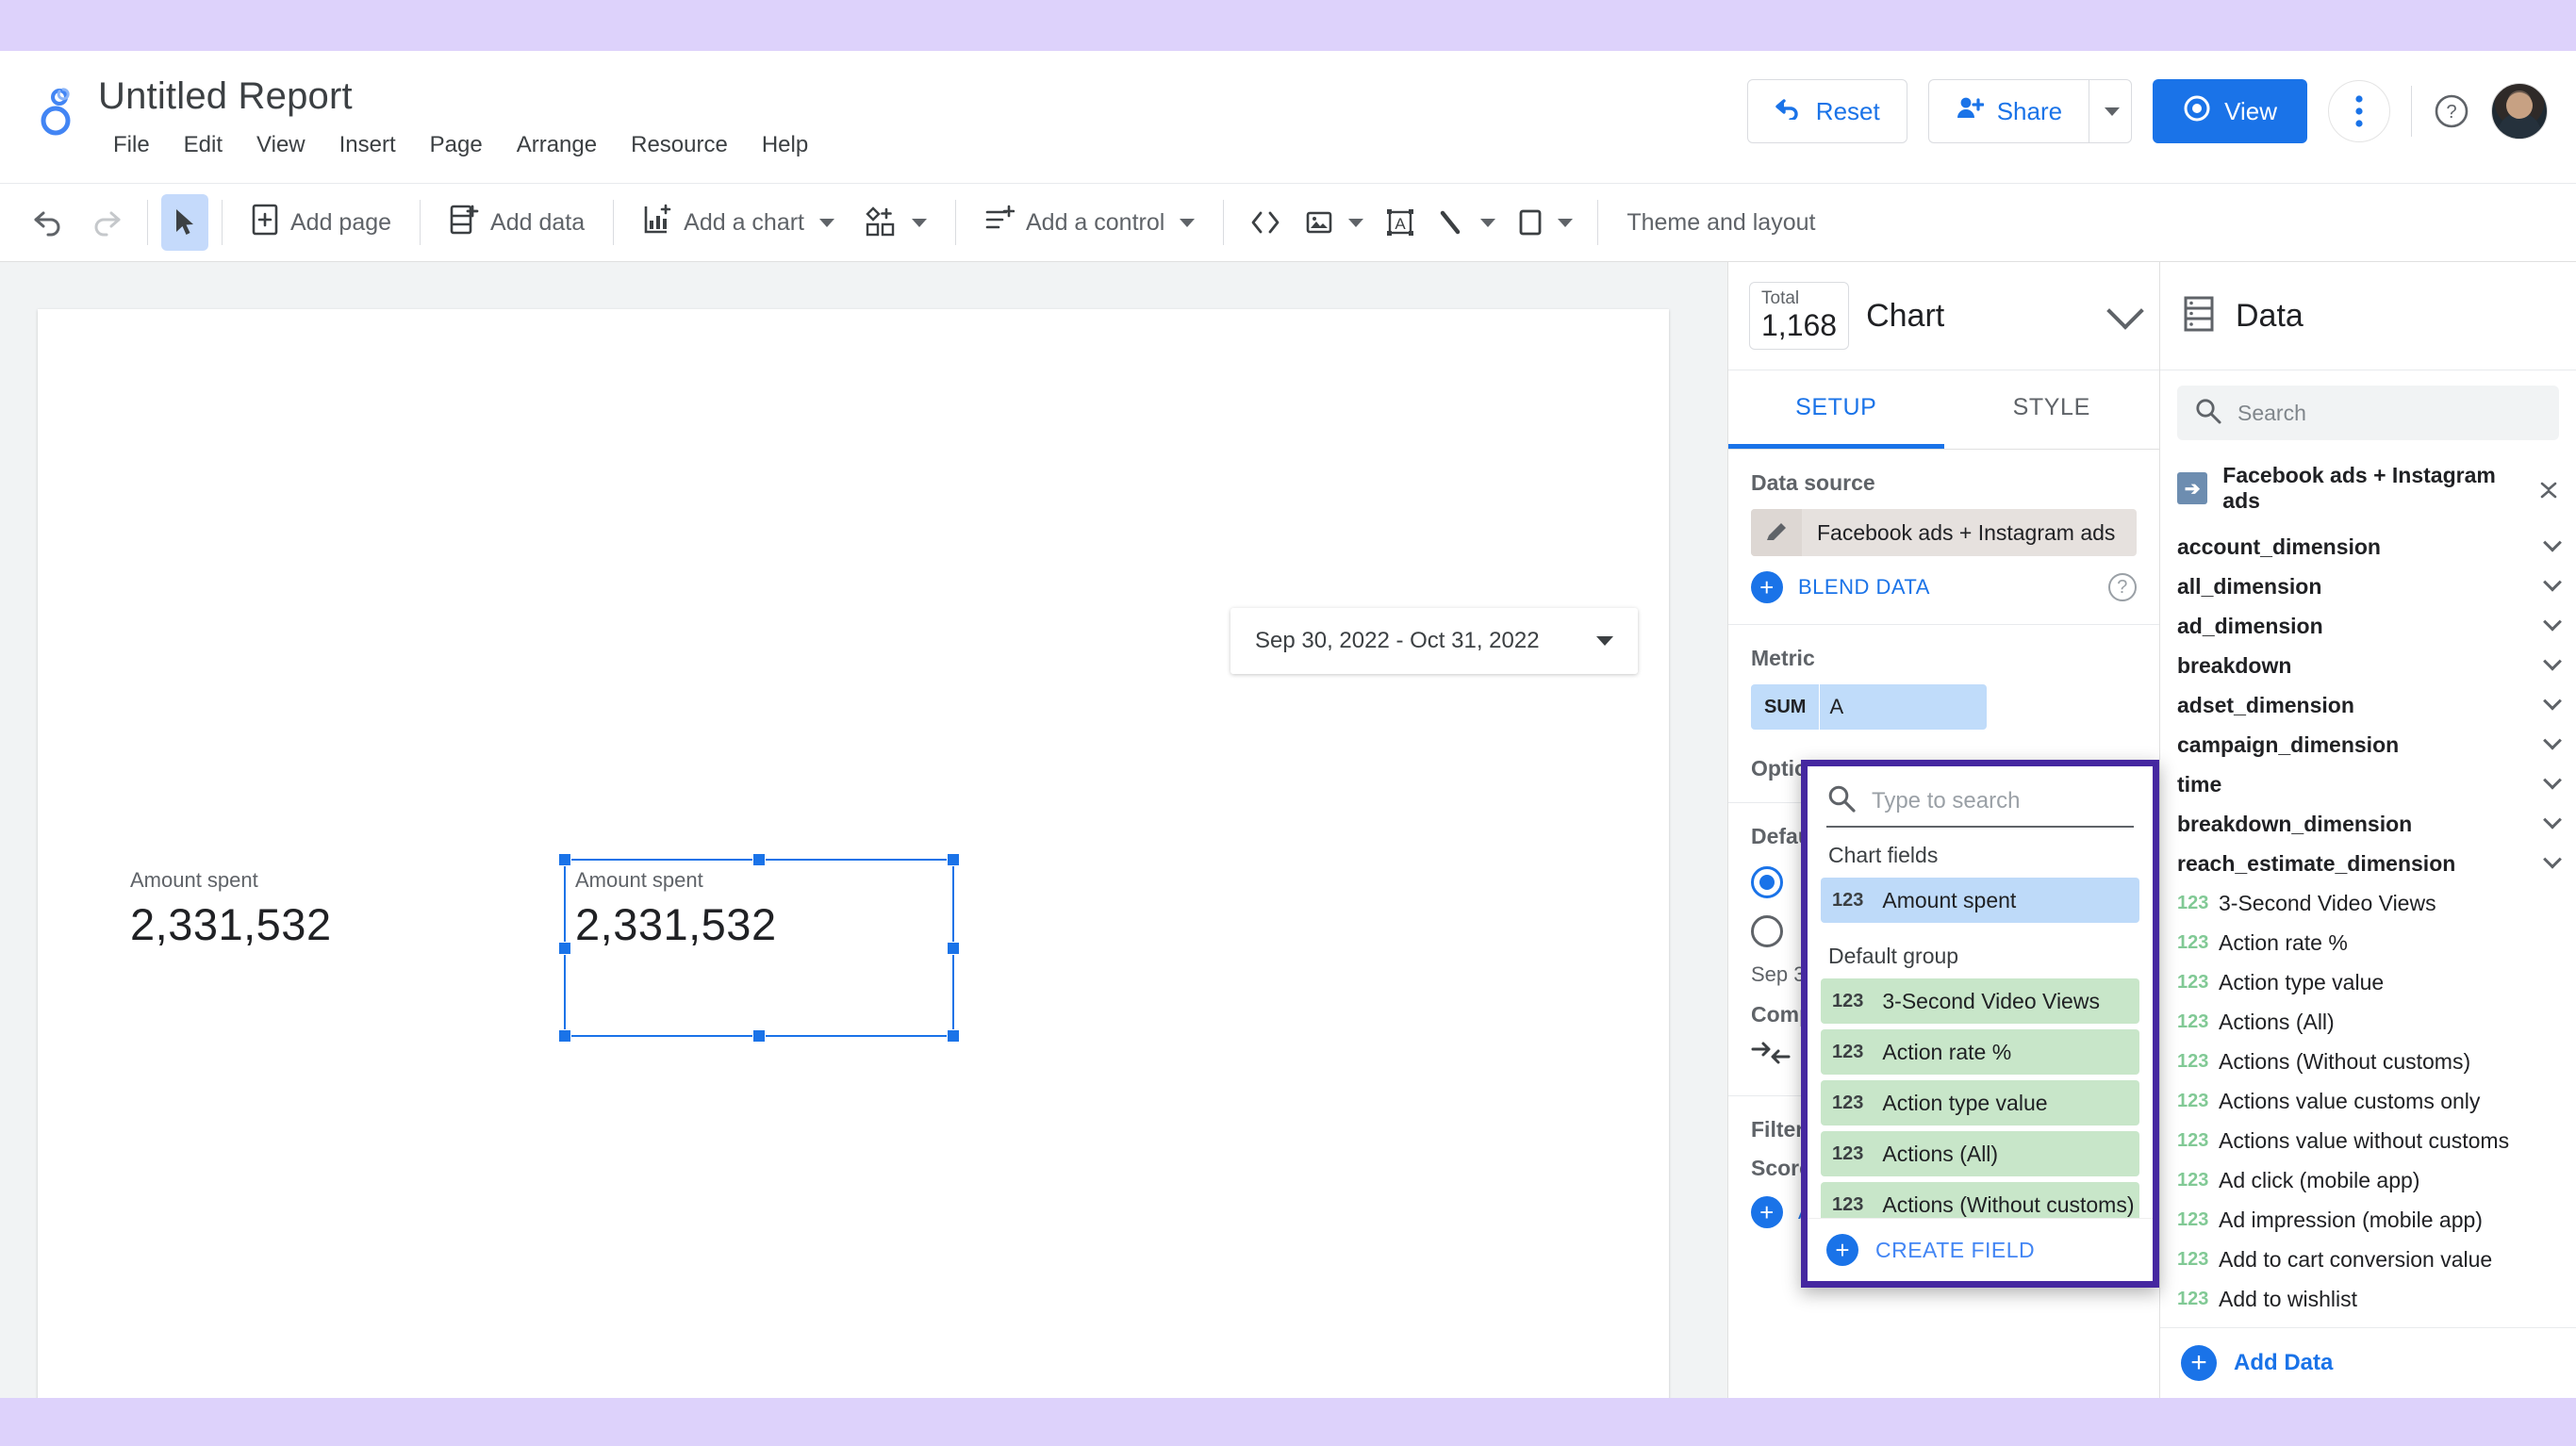 This screenshot has height=1446, width=2576. I want to click on metric-row: 123 Actions value customs only, so click(2368, 1101).